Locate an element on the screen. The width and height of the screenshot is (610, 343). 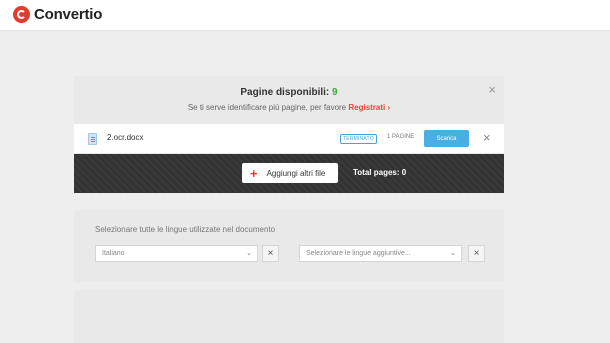
status-badge: TERMINATO is located at coordinates (358, 139).